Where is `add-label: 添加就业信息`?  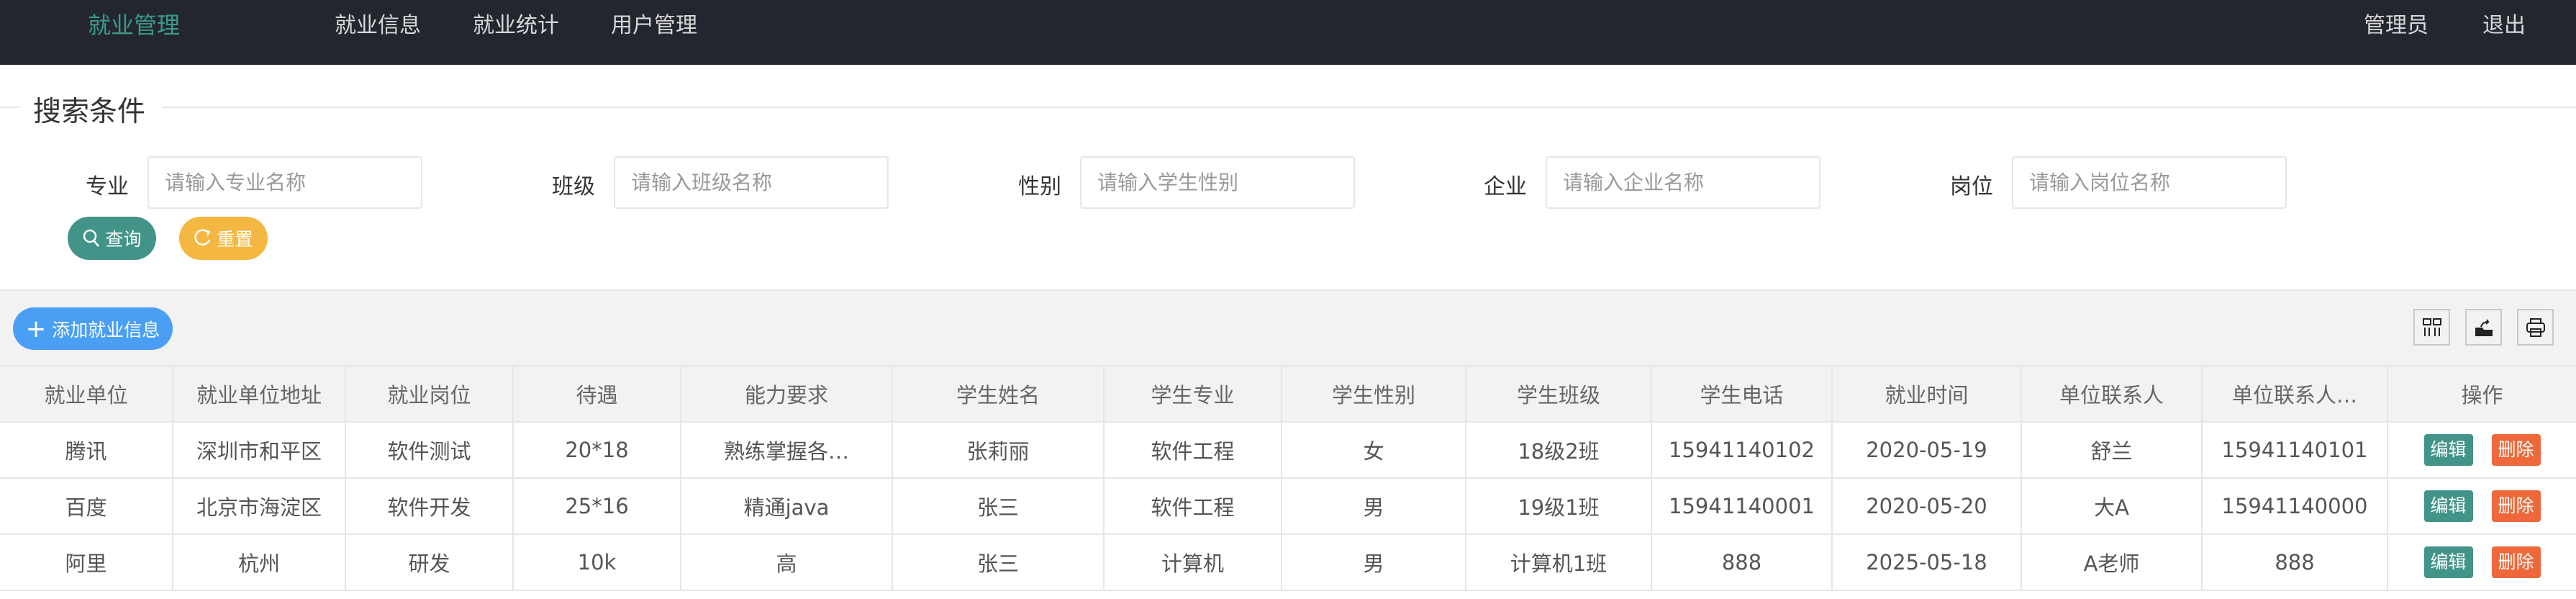 add-label: 添加就业信息 is located at coordinates (106, 330).